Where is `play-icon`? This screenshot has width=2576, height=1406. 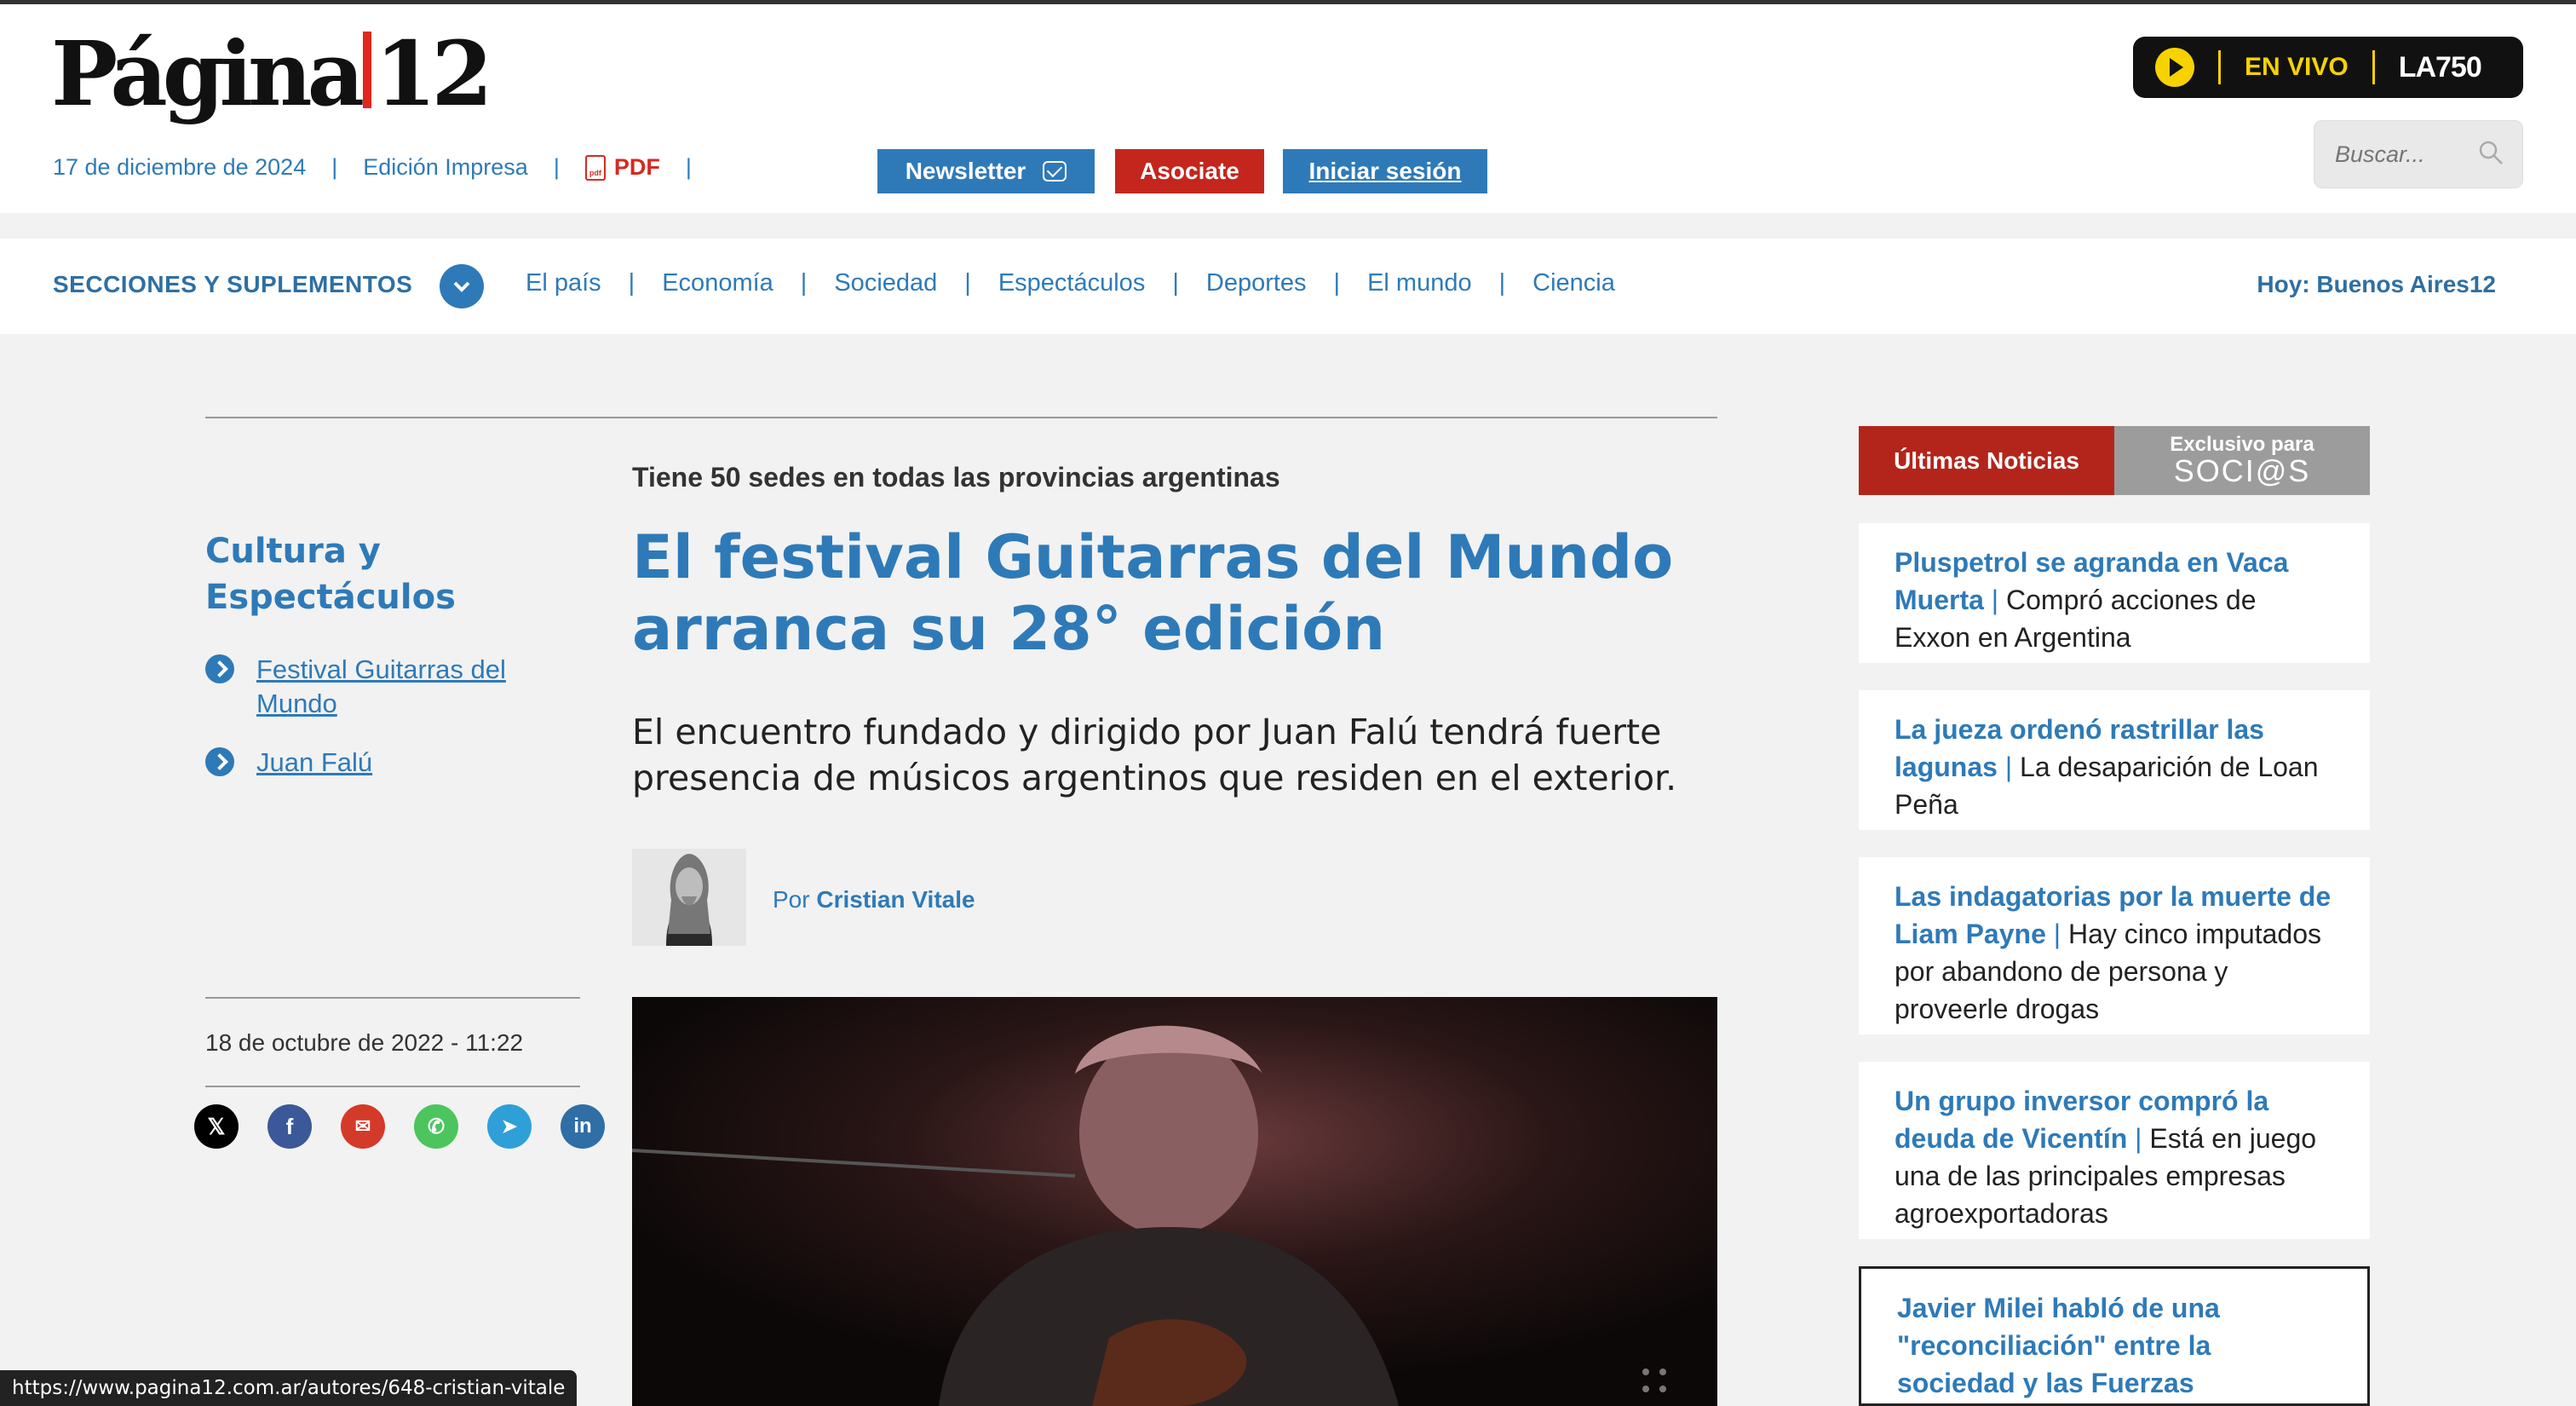
play-icon is located at coordinates (2174, 67).